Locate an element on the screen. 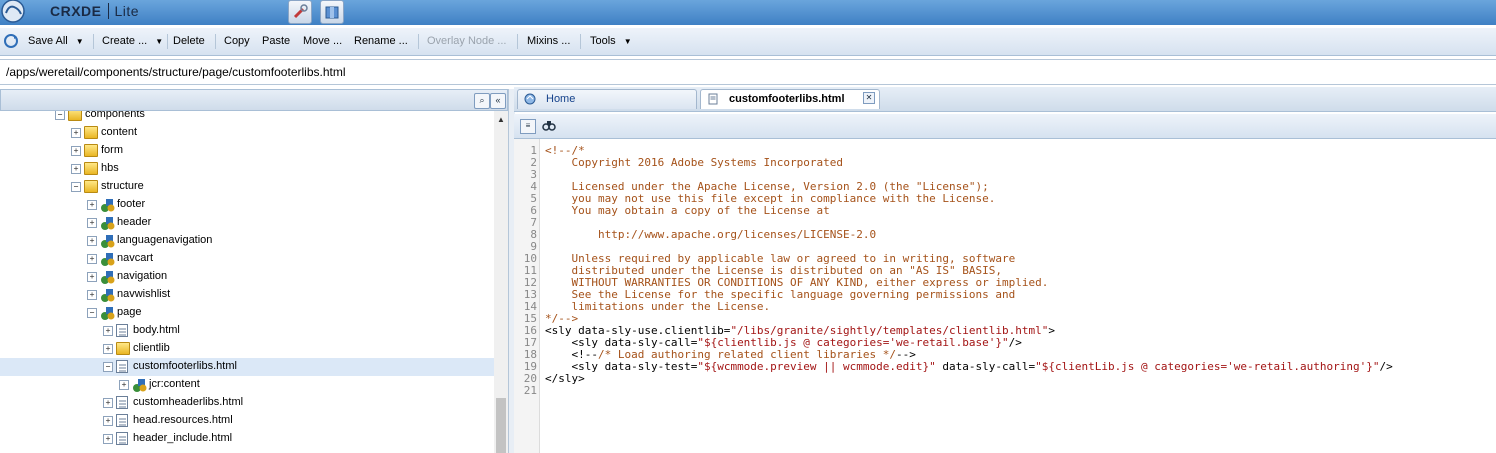  close-icon: ✕ is located at coordinates (869, 98).